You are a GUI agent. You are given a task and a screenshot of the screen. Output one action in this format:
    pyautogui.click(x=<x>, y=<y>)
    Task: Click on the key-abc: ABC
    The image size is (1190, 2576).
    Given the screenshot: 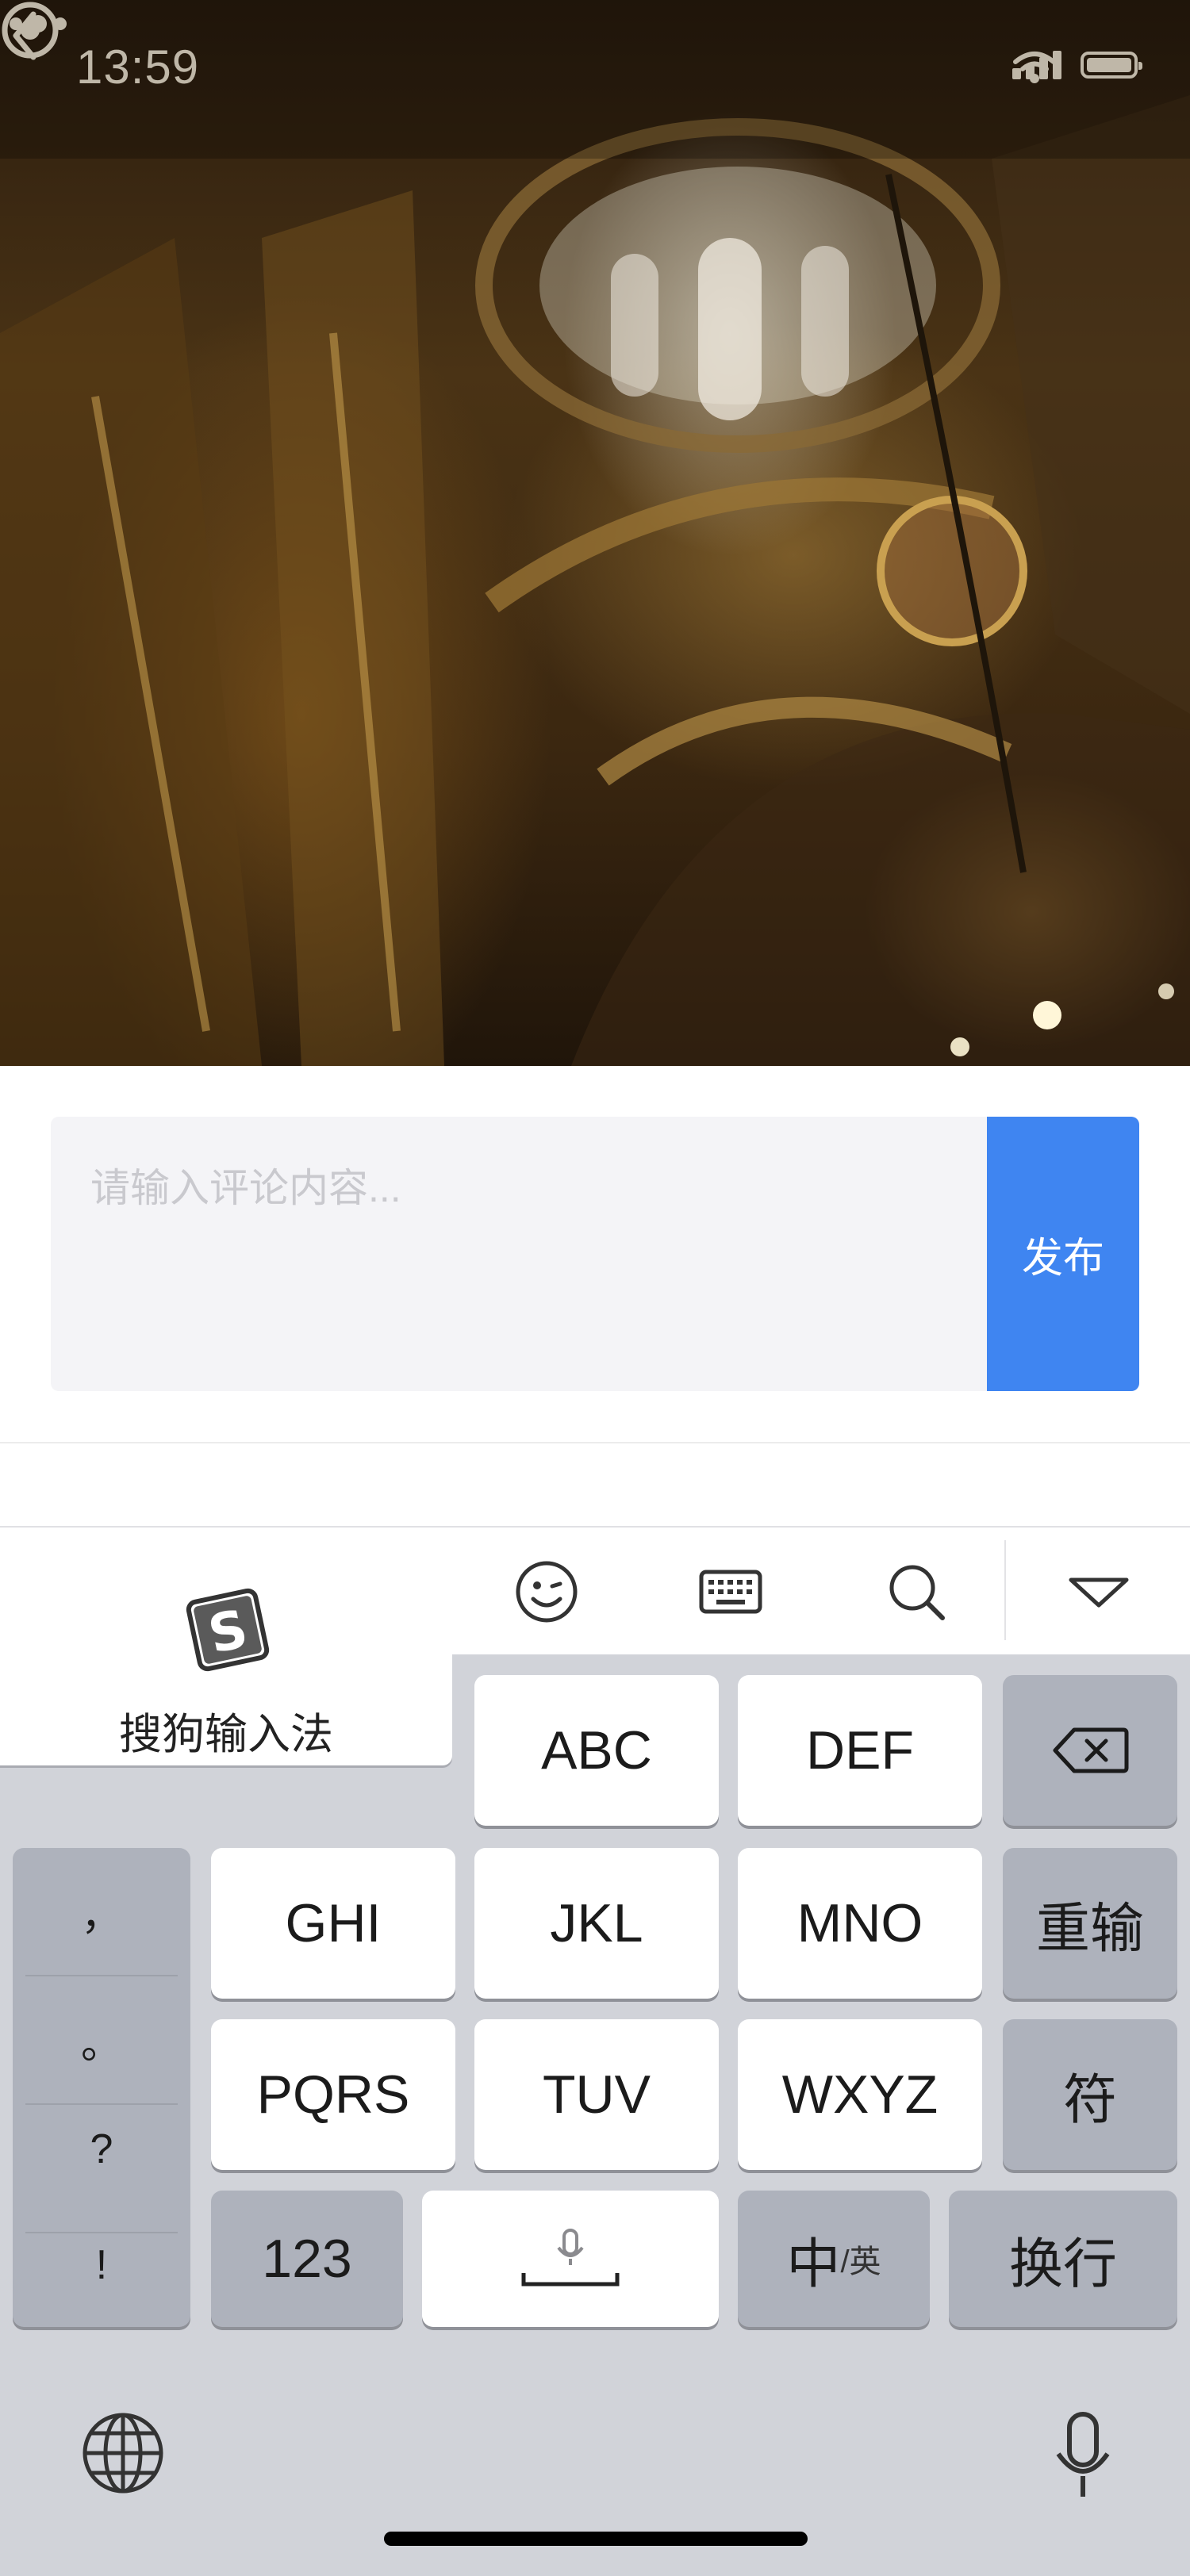 What is the action you would take?
    pyautogui.click(x=596, y=1750)
    